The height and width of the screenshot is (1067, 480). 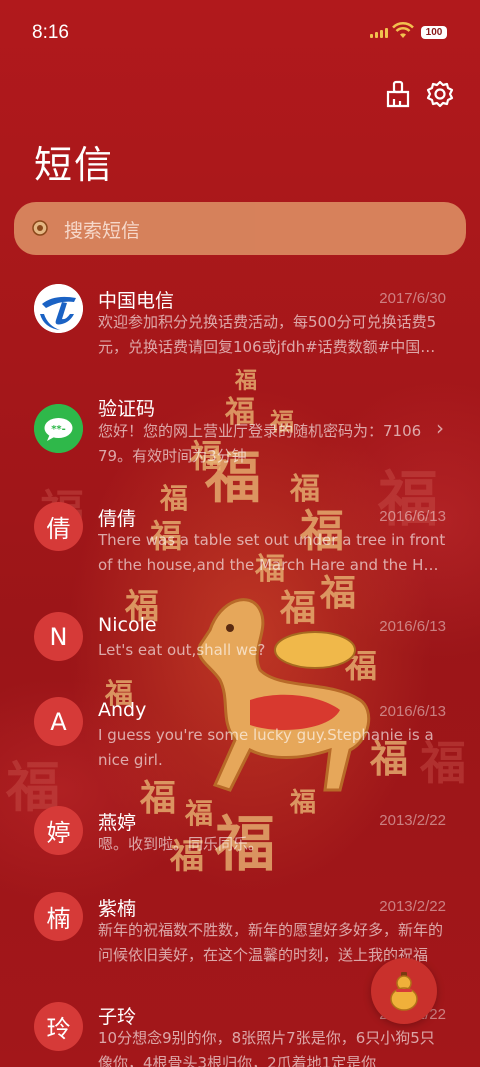 I want to click on contact-name: 中国电信, so click(x=136, y=301).